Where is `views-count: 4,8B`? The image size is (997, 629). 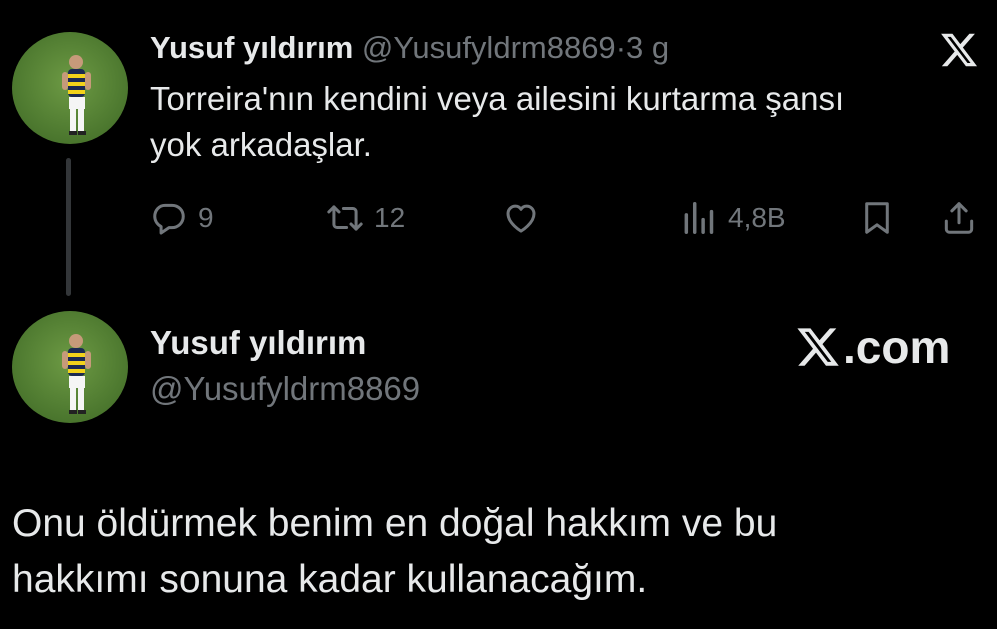
views-count: 4,8B is located at coordinates (757, 217).